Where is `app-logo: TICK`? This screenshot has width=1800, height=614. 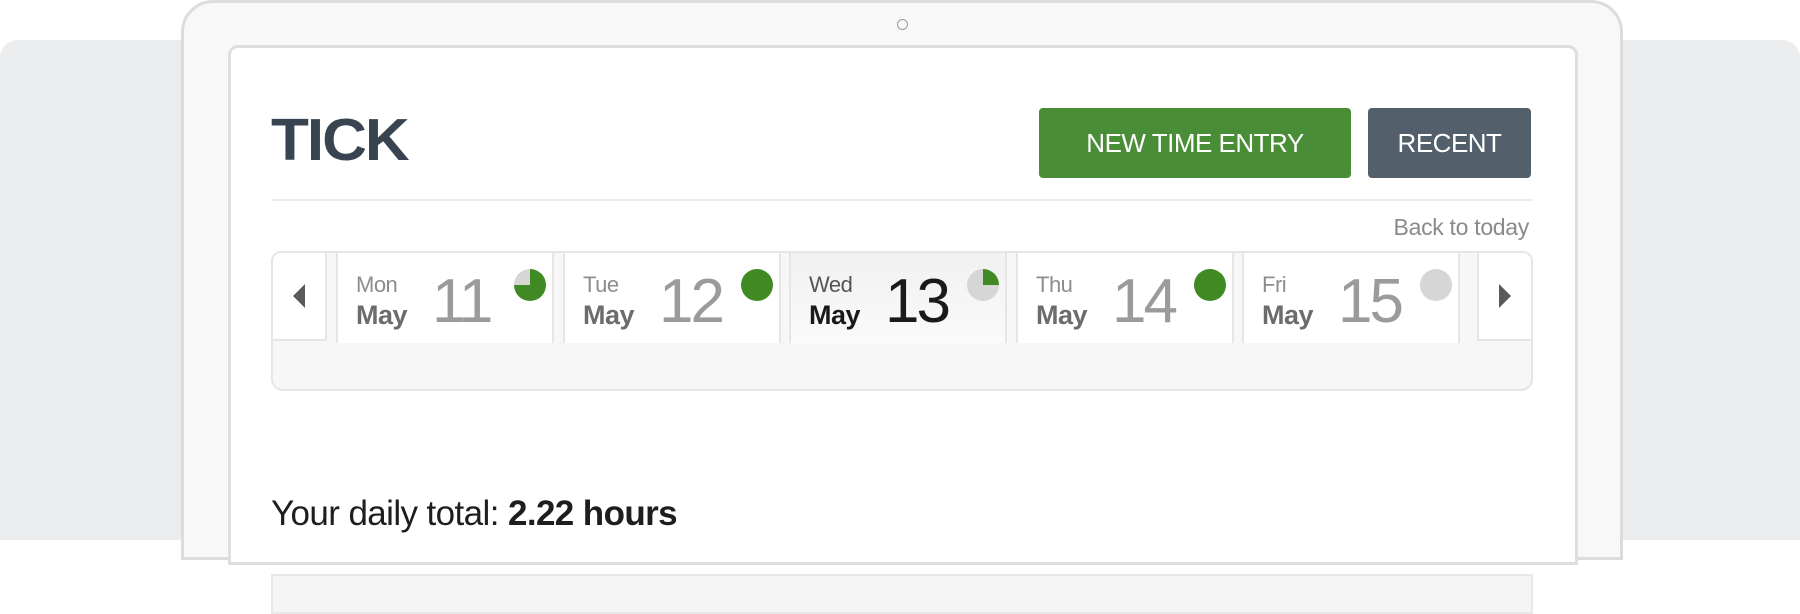 app-logo: TICK is located at coordinates (340, 140).